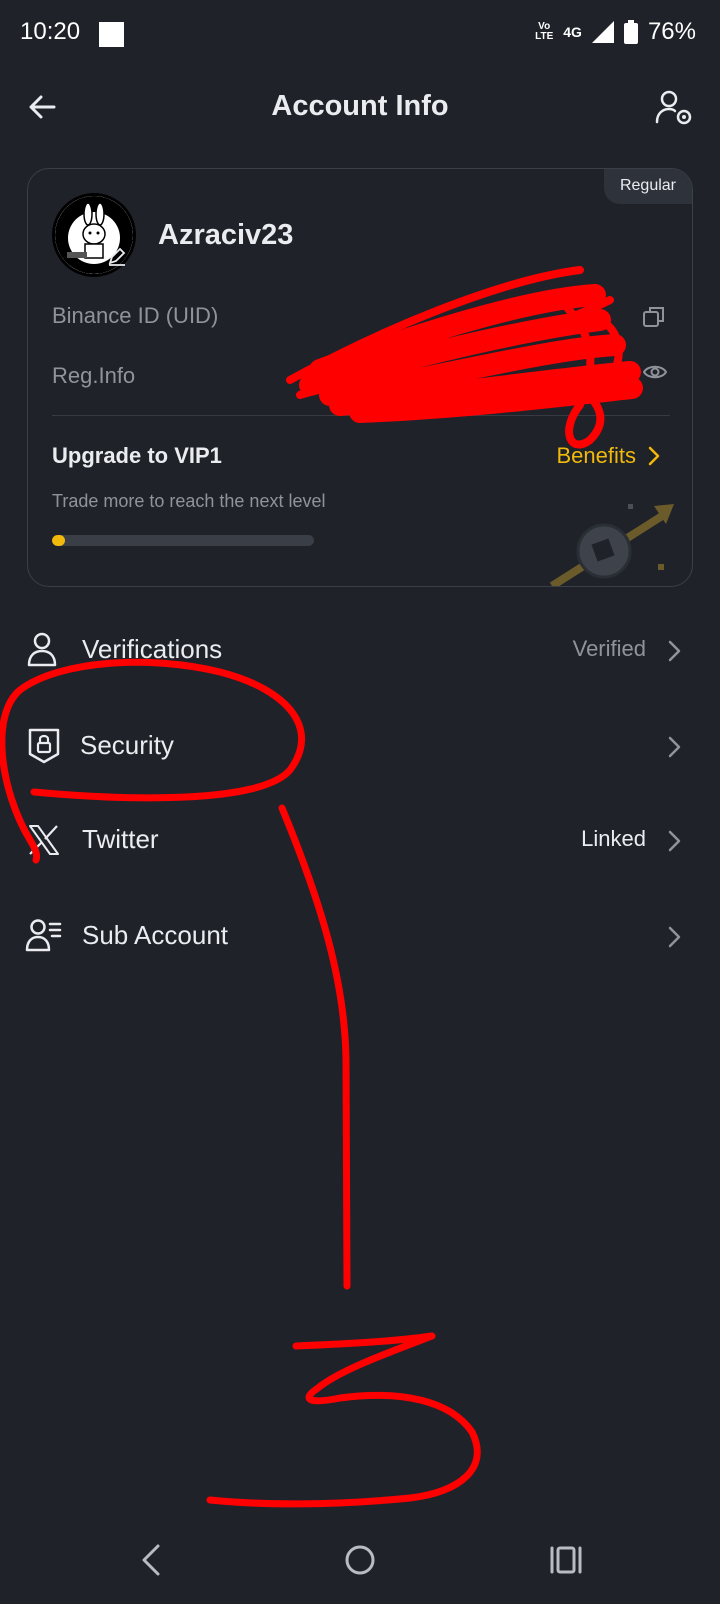  Describe the element at coordinates (630, 32) in the screenshot. I see `battery-icon` at that location.